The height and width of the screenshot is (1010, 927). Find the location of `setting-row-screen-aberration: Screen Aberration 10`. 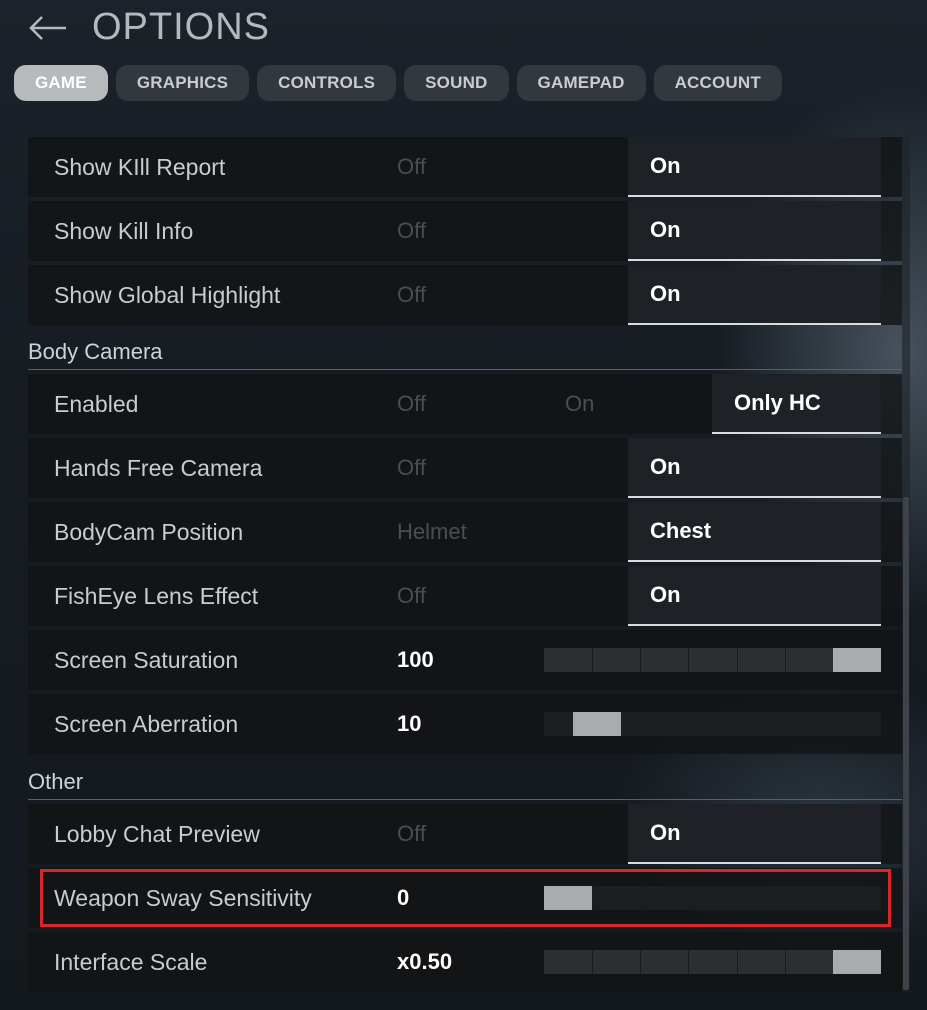

setting-row-screen-aberration: Screen Aberration 10 is located at coordinates (465, 724).